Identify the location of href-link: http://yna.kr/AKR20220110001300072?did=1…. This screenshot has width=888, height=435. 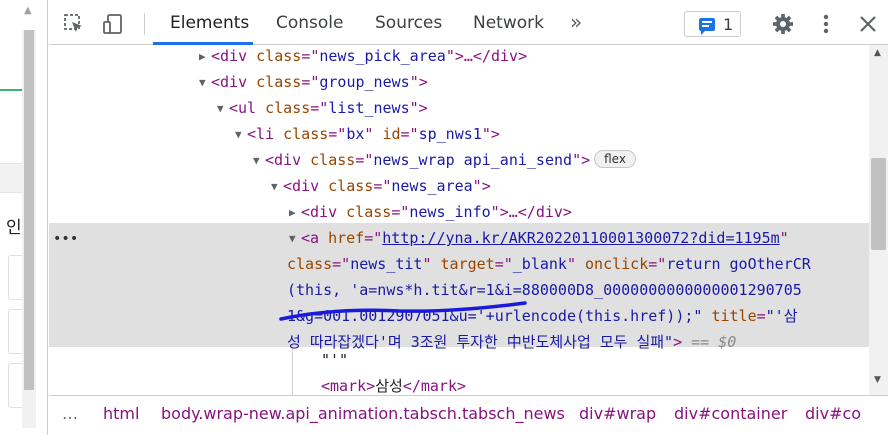
(580, 238).